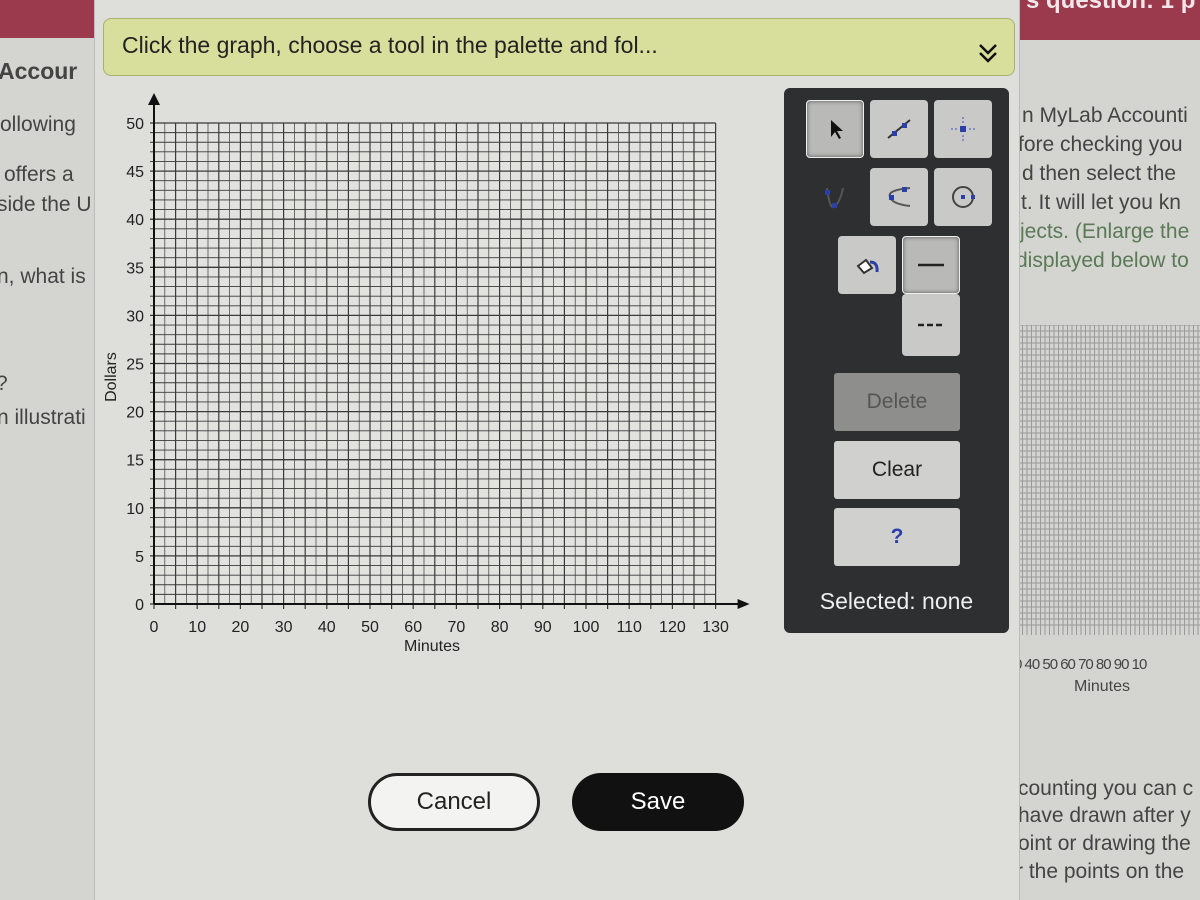 The width and height of the screenshot is (1200, 900). I want to click on x-axis-arrow, so click(743, 604).